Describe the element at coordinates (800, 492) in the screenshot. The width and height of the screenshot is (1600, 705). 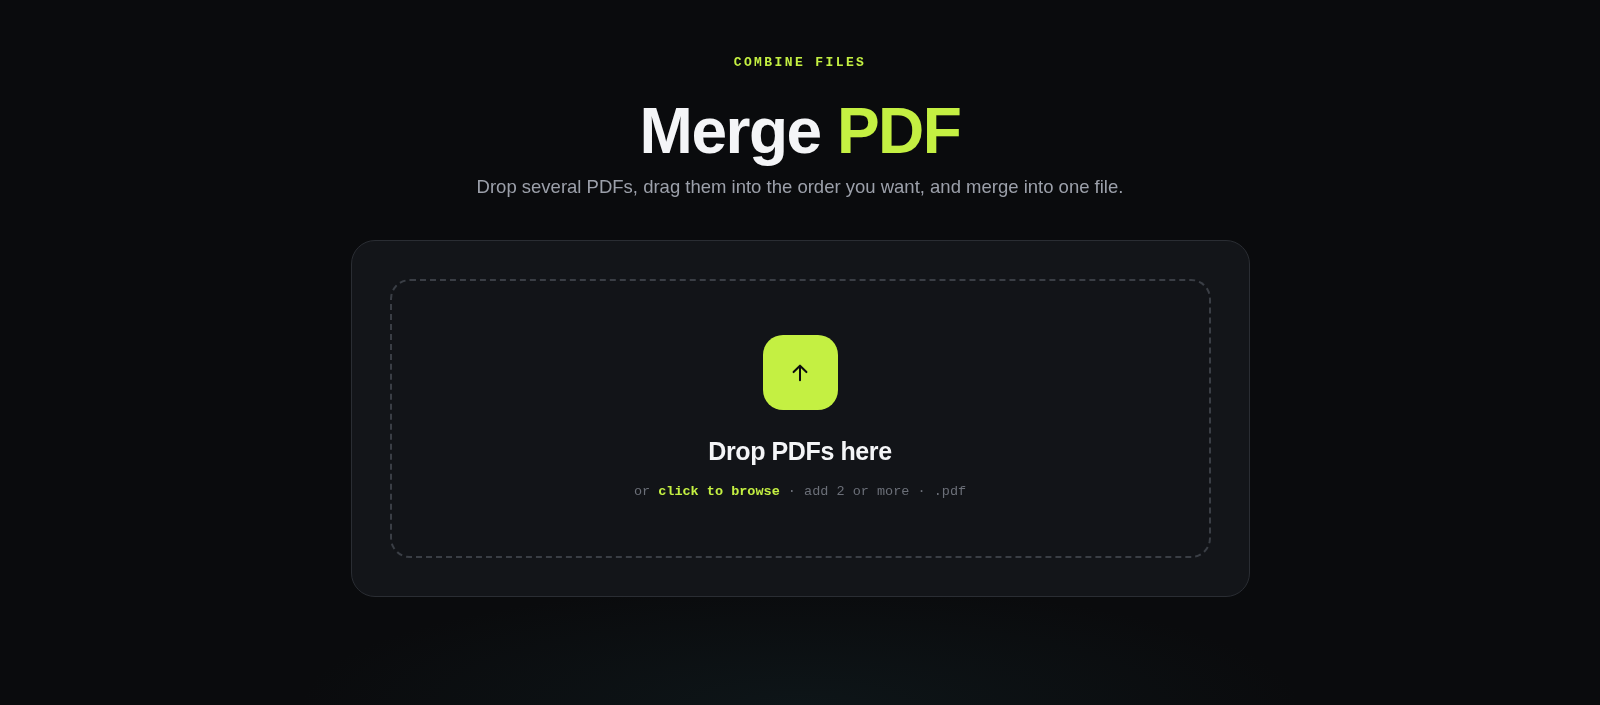
I see `upload-hint: or click to browse · add 2 or more · .pdf` at that location.